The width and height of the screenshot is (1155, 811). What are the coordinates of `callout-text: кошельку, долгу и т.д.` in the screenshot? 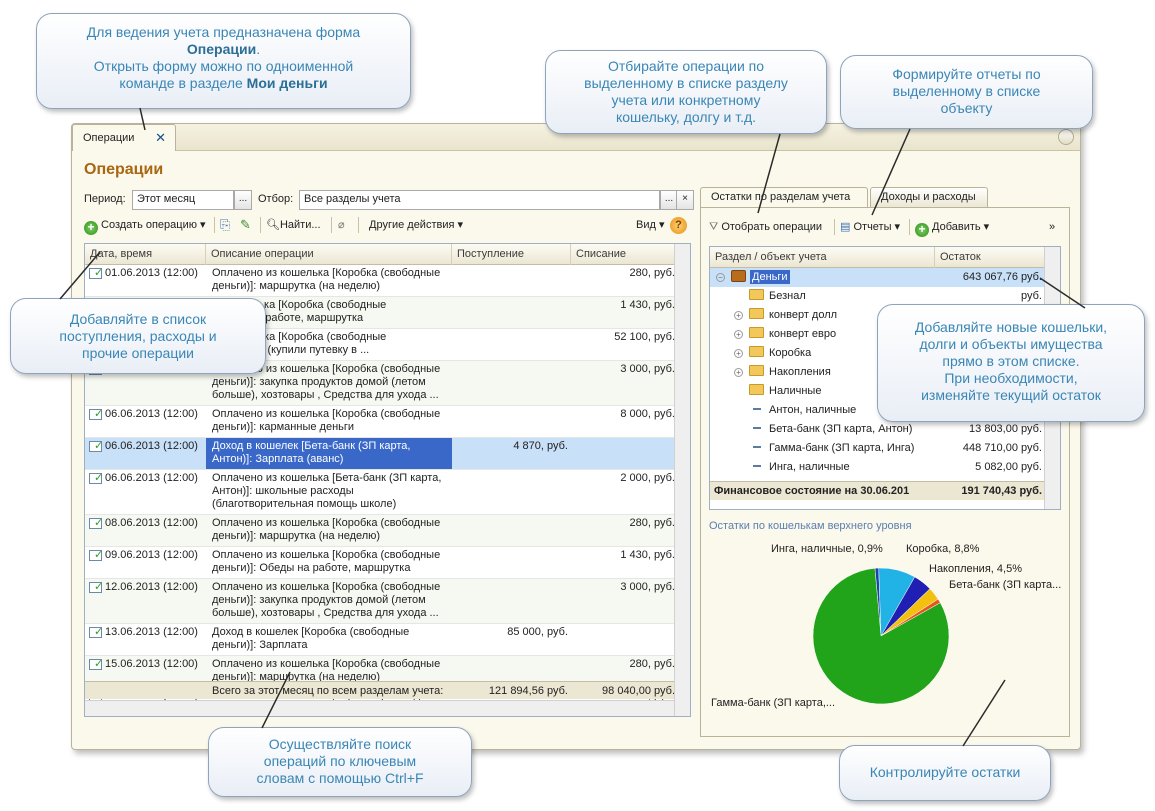 It's located at (686, 117).